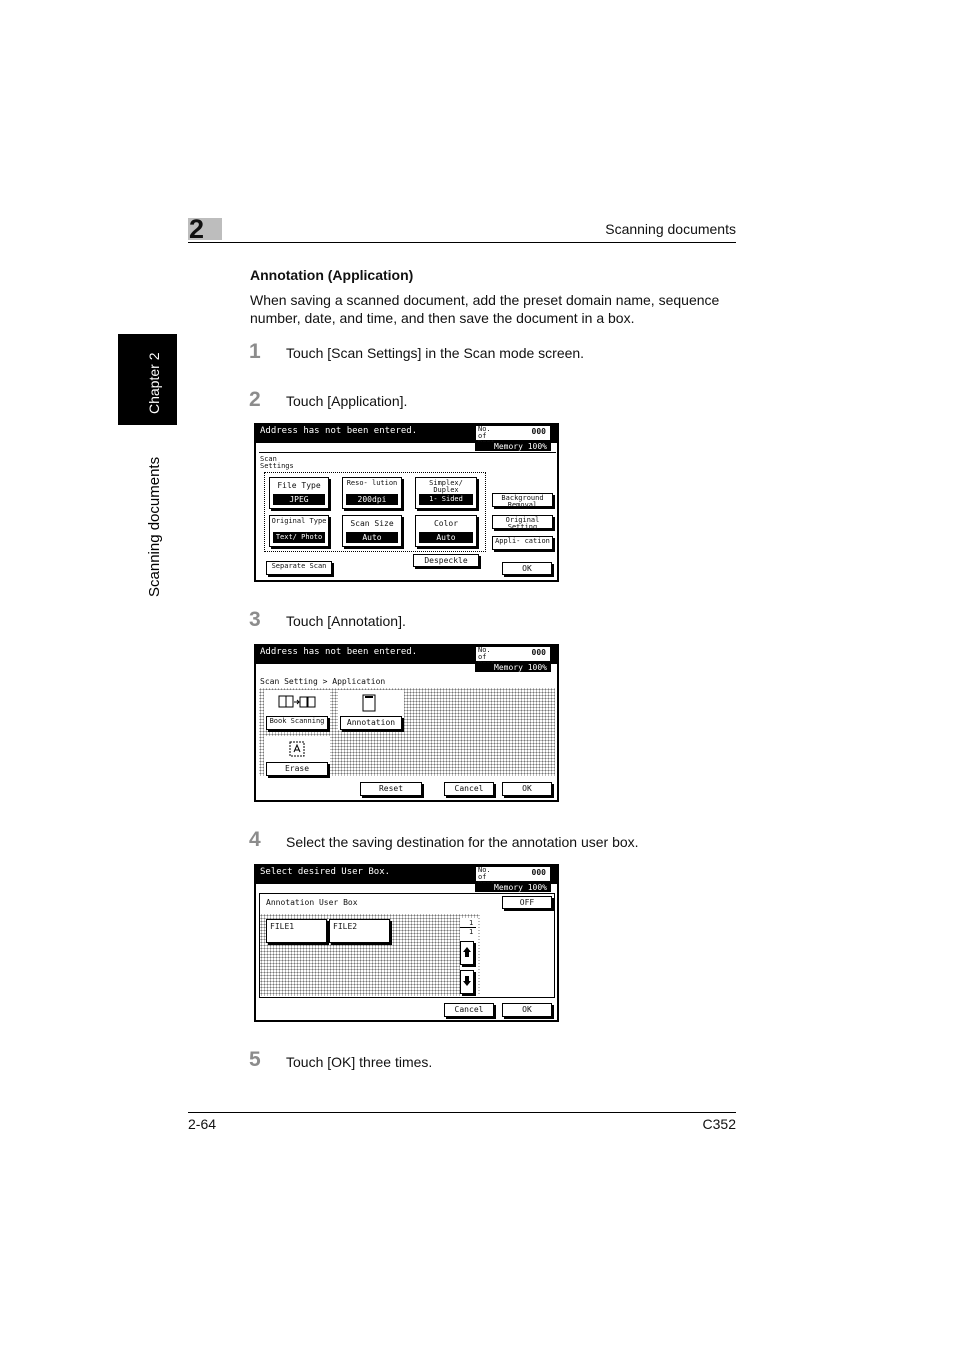 Image resolution: width=954 pixels, height=1350 pixels. Describe the element at coordinates (462, 1112) in the screenshot. I see `footer-rule` at that location.